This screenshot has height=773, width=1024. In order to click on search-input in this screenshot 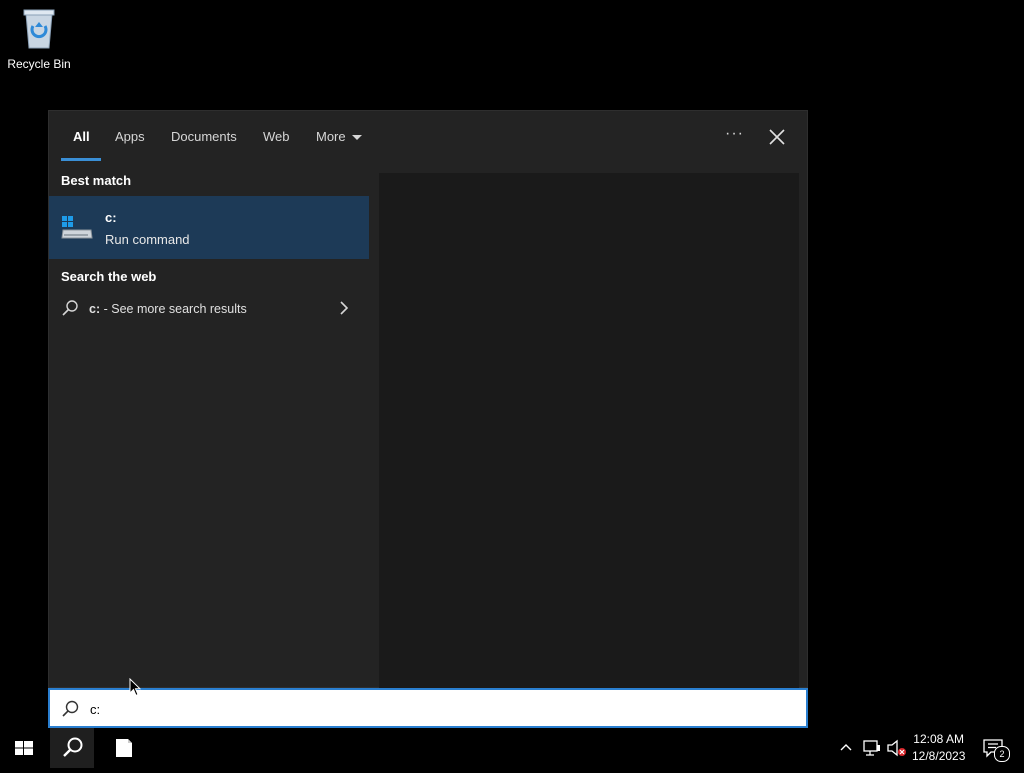, I will do `click(440, 709)`.